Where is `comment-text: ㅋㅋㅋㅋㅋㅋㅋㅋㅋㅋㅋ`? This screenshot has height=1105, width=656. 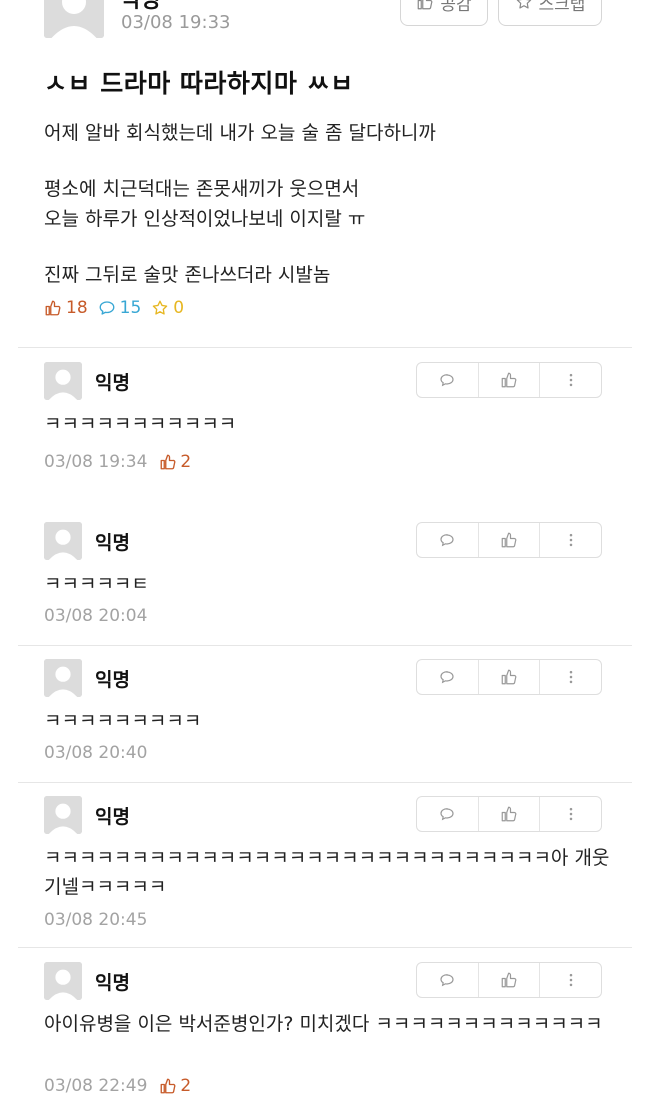
comment-text: ㅋㅋㅋㅋㅋㅋㅋㅋㅋㅋㅋ is located at coordinates (140, 424).